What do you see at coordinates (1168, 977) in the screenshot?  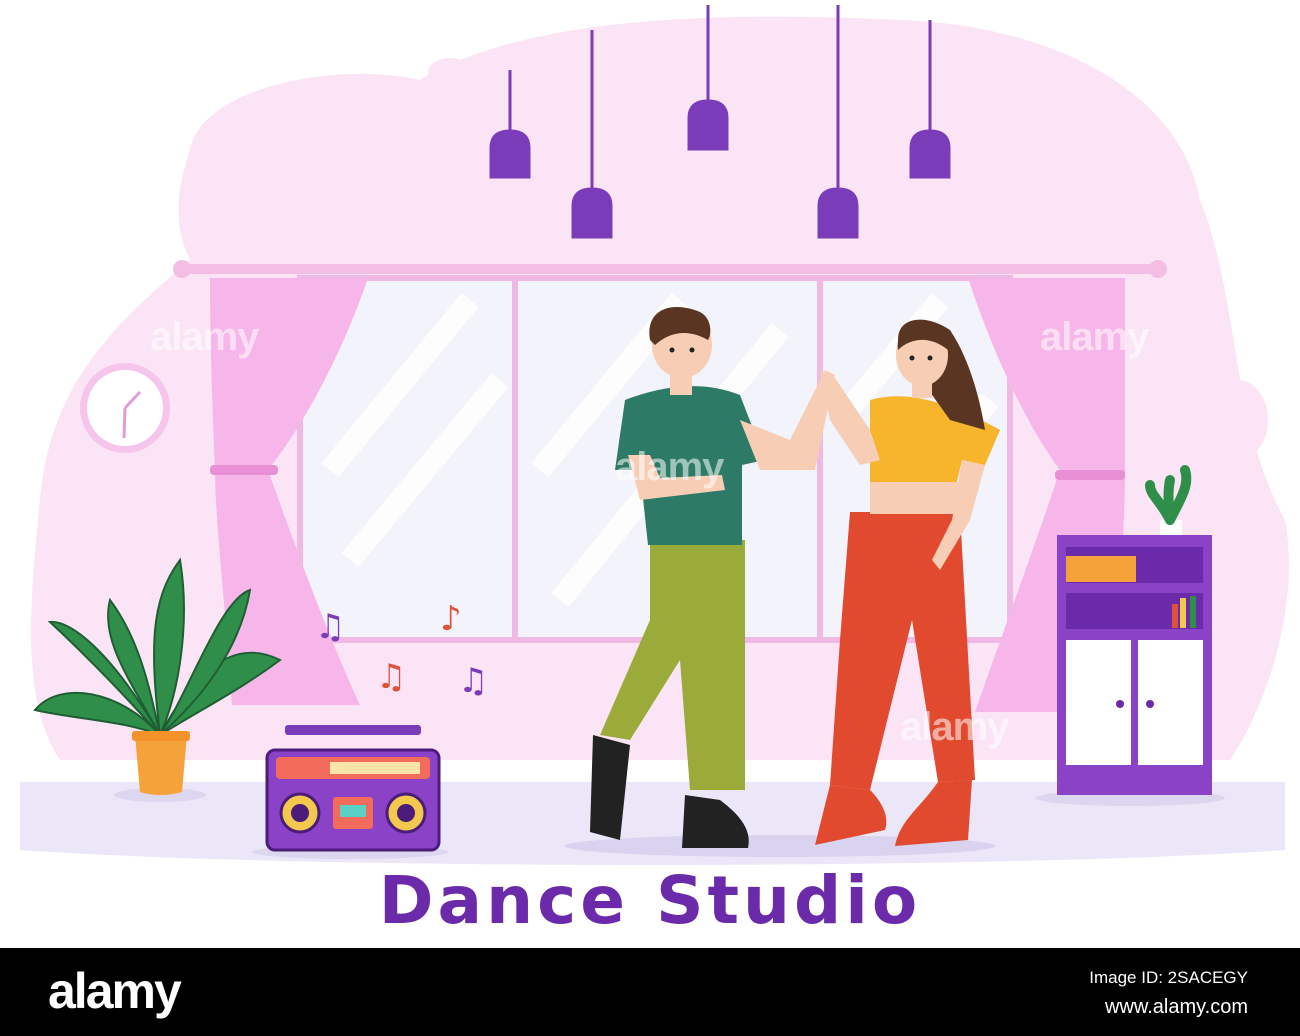 I see `image-id: Image ID: 2SACEGY` at bounding box center [1168, 977].